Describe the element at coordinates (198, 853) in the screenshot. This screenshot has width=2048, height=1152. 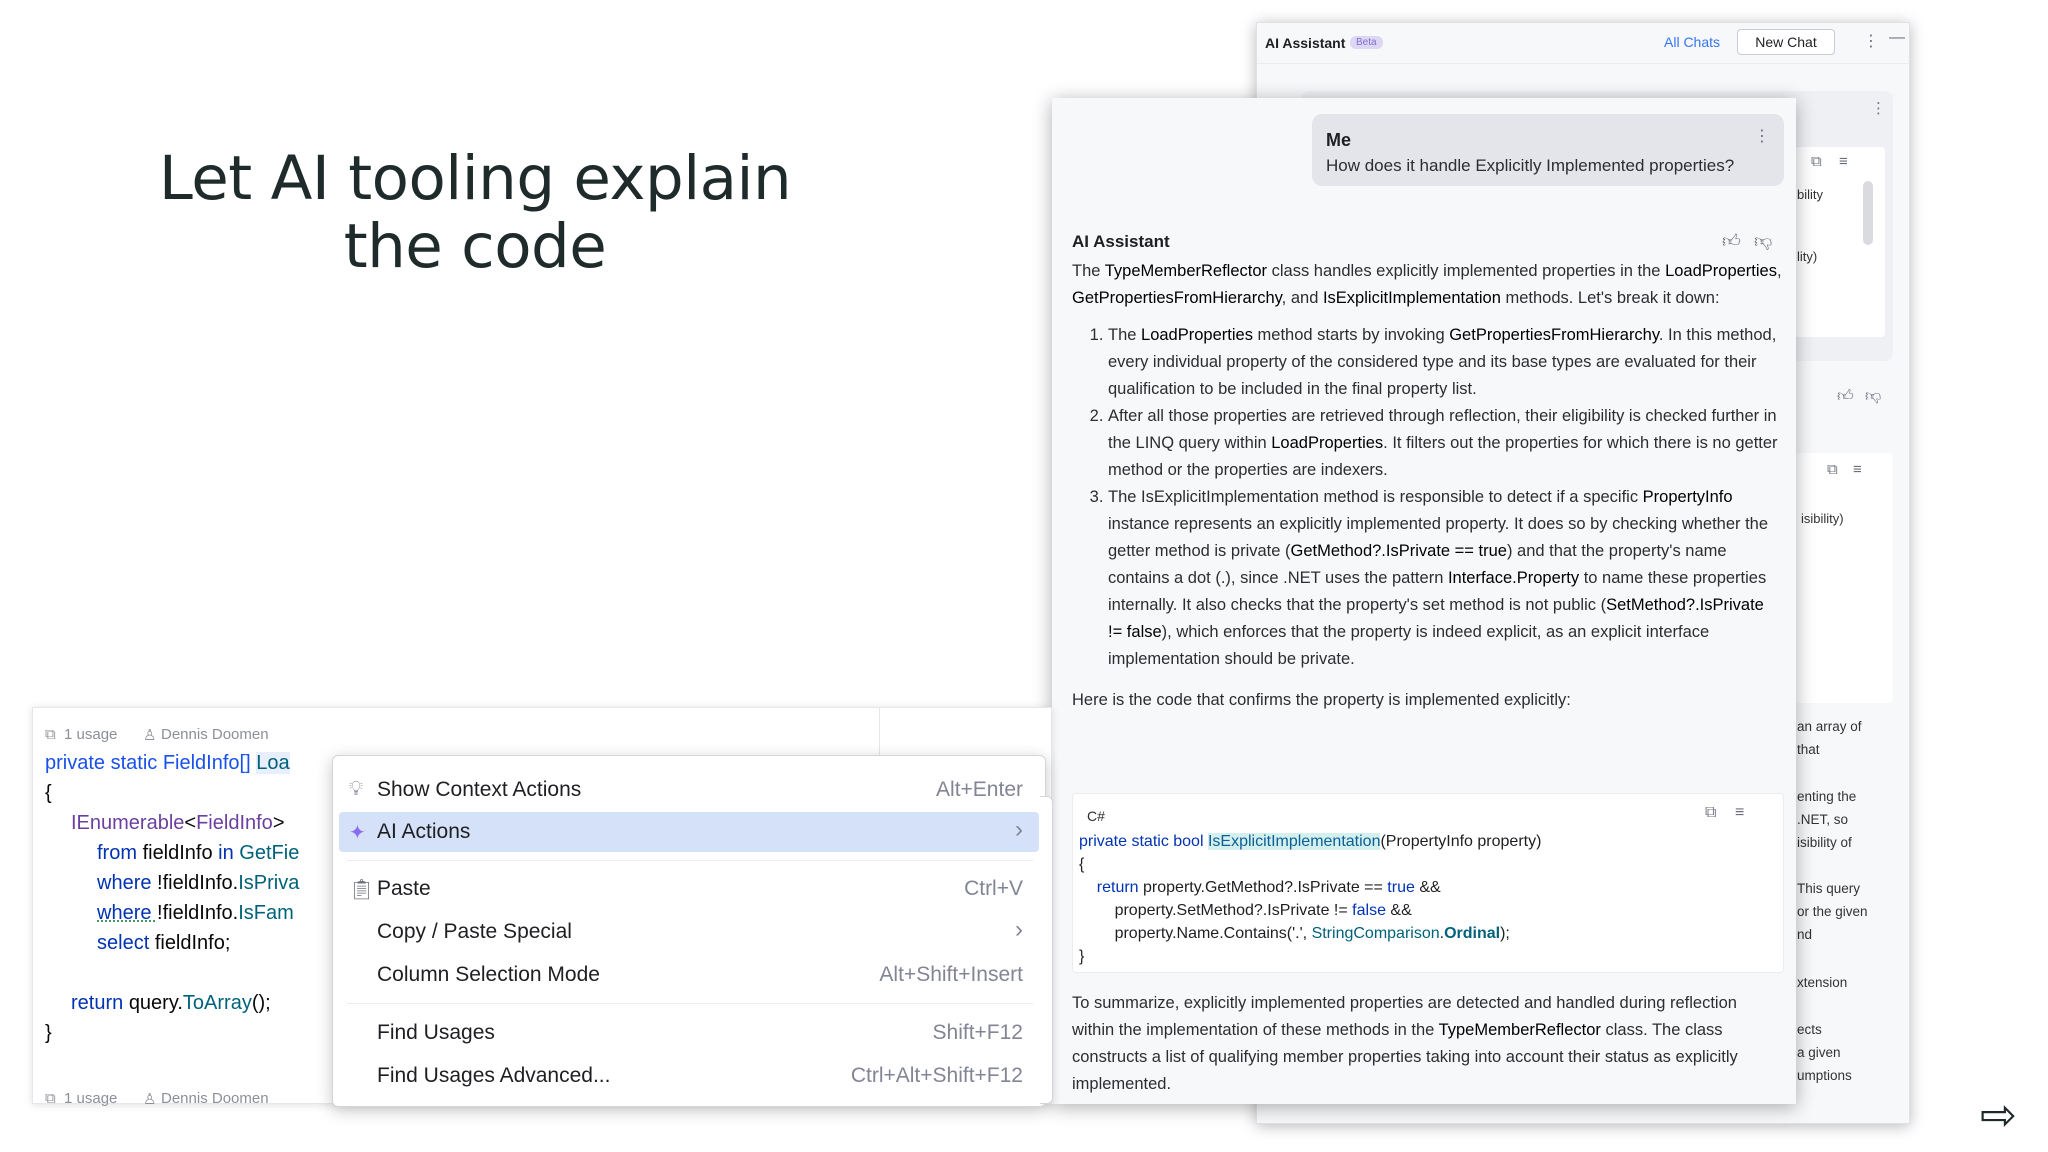
I see `code-line: from fieldInfo in GetFie` at that location.